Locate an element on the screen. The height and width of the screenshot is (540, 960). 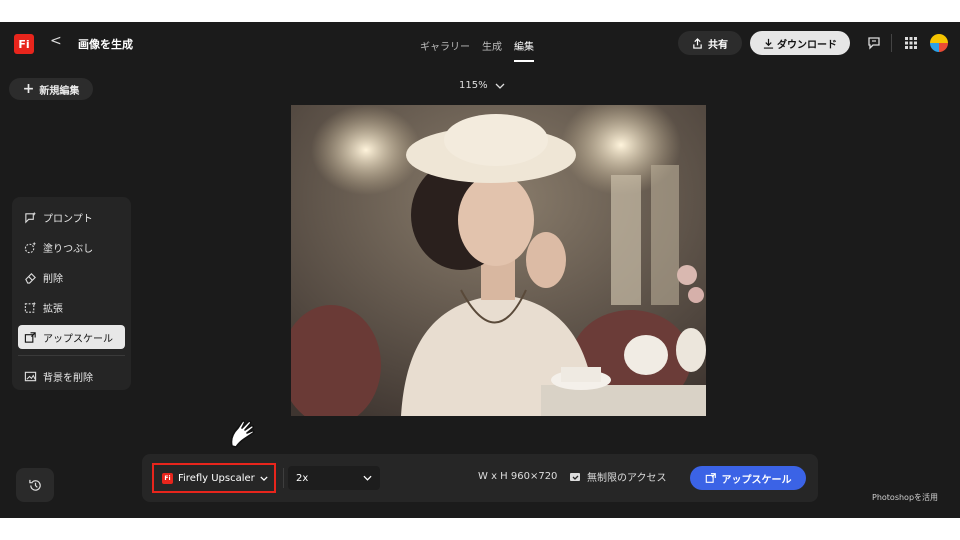
tool-label: プロンプト is located at coordinates (68, 219).